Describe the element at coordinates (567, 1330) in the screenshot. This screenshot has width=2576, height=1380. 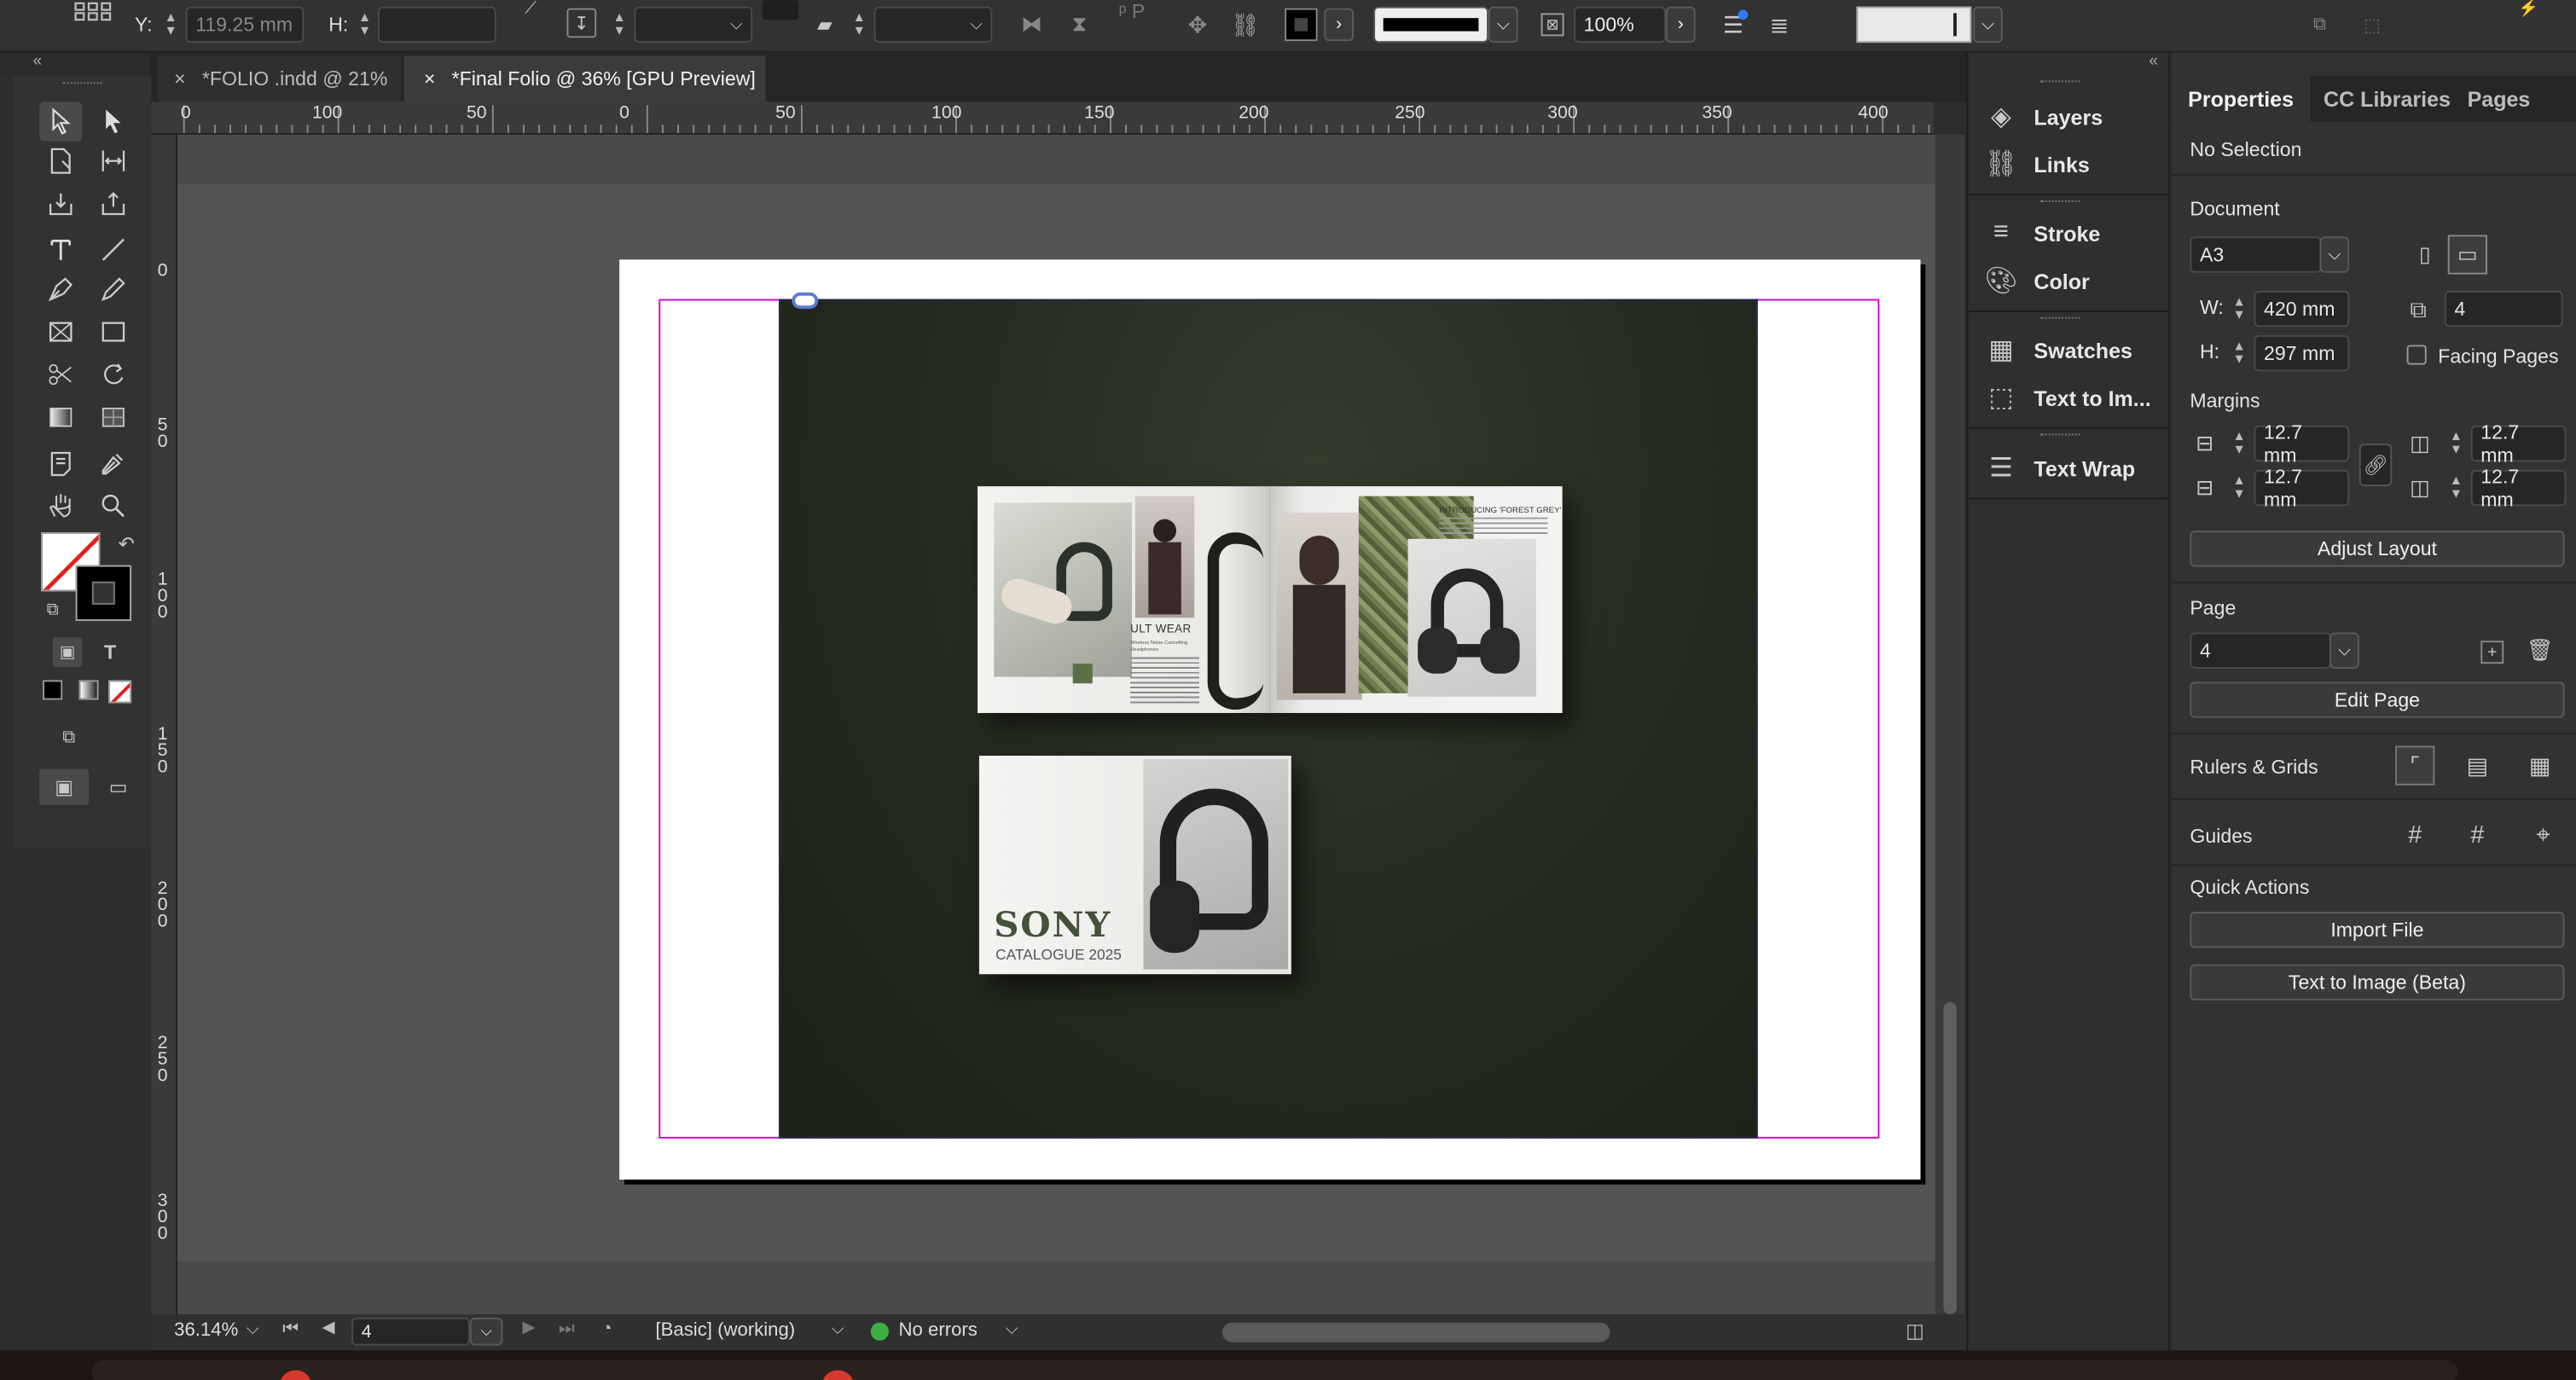
I see `last-page-icon: ⏭` at that location.